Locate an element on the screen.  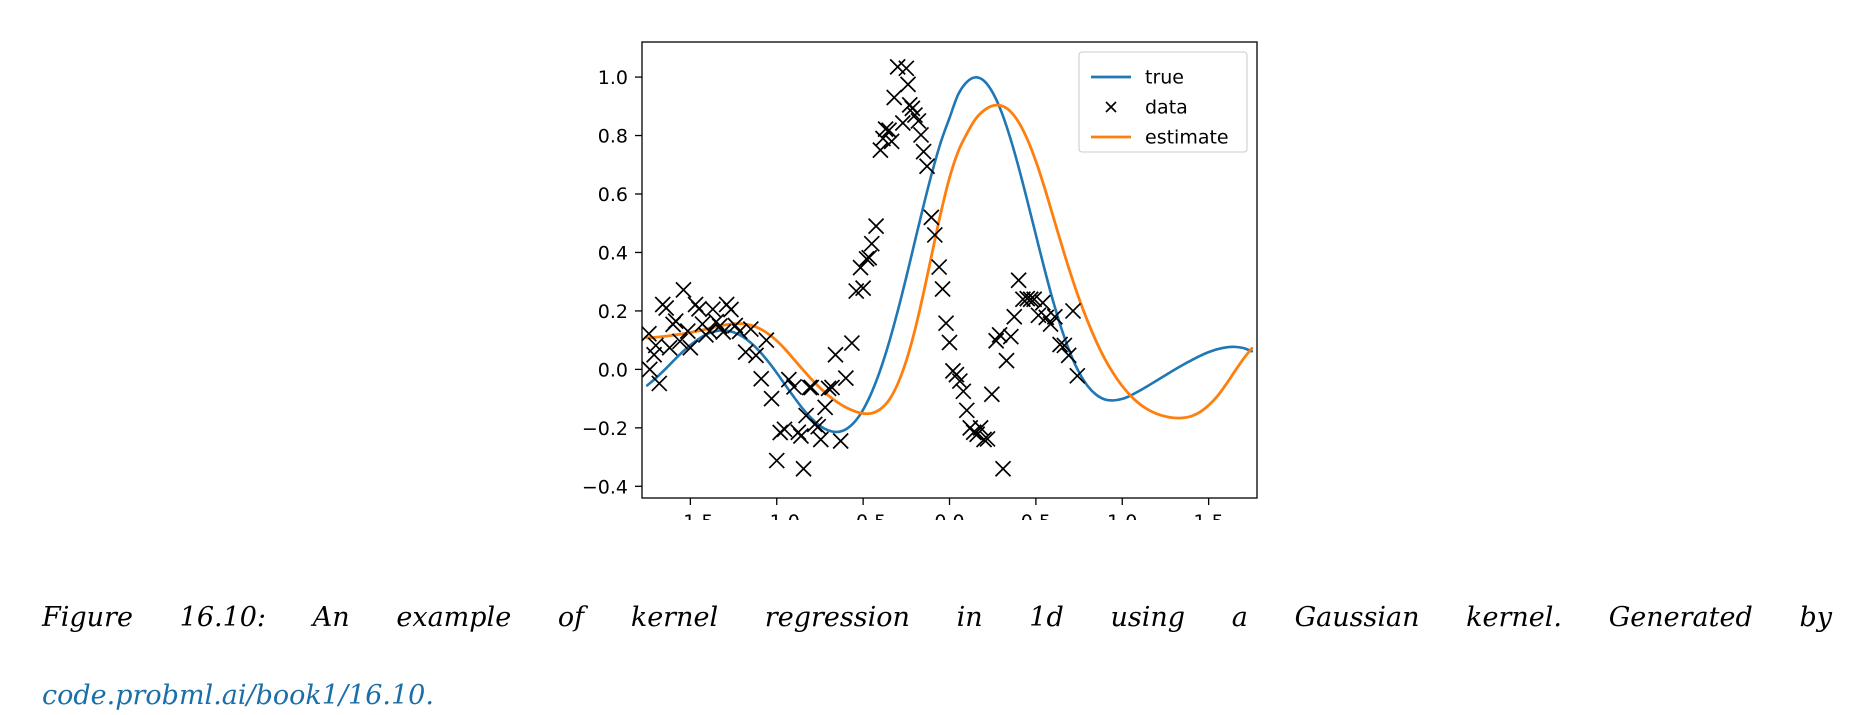
x-tick-label: 1.0 is located at coordinates (1122, 515).